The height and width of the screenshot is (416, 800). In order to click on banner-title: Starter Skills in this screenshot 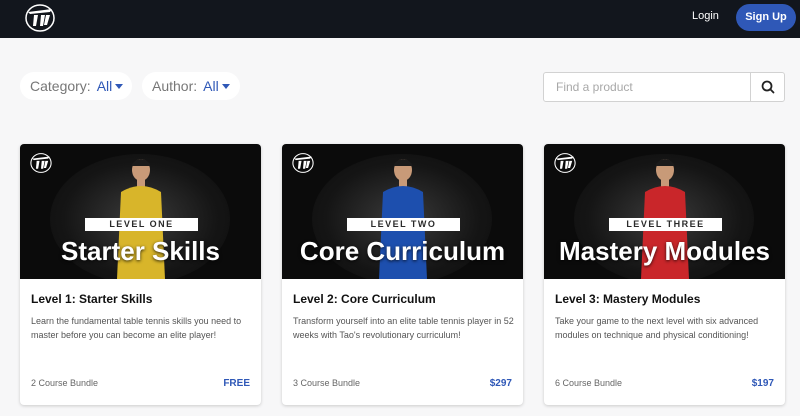, I will do `click(140, 251)`.